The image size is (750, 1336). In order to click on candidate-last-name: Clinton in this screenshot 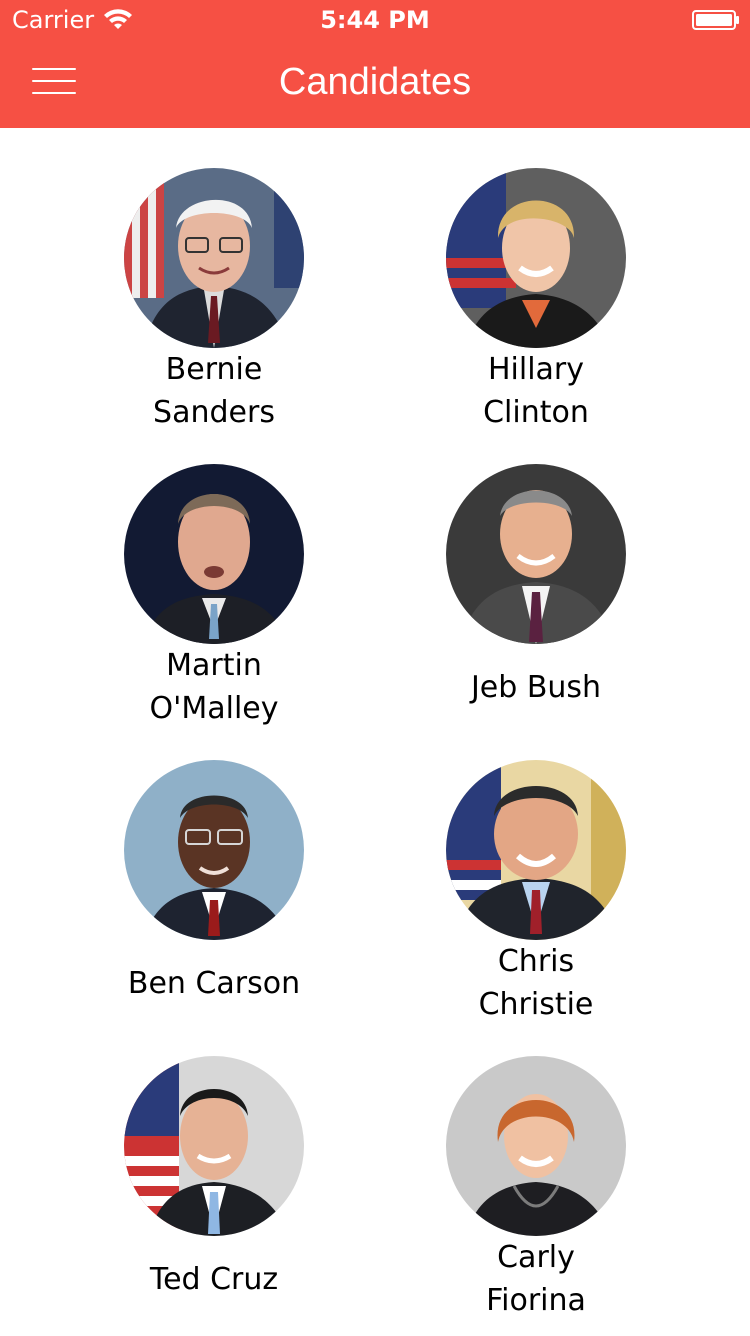, I will do `click(536, 412)`.